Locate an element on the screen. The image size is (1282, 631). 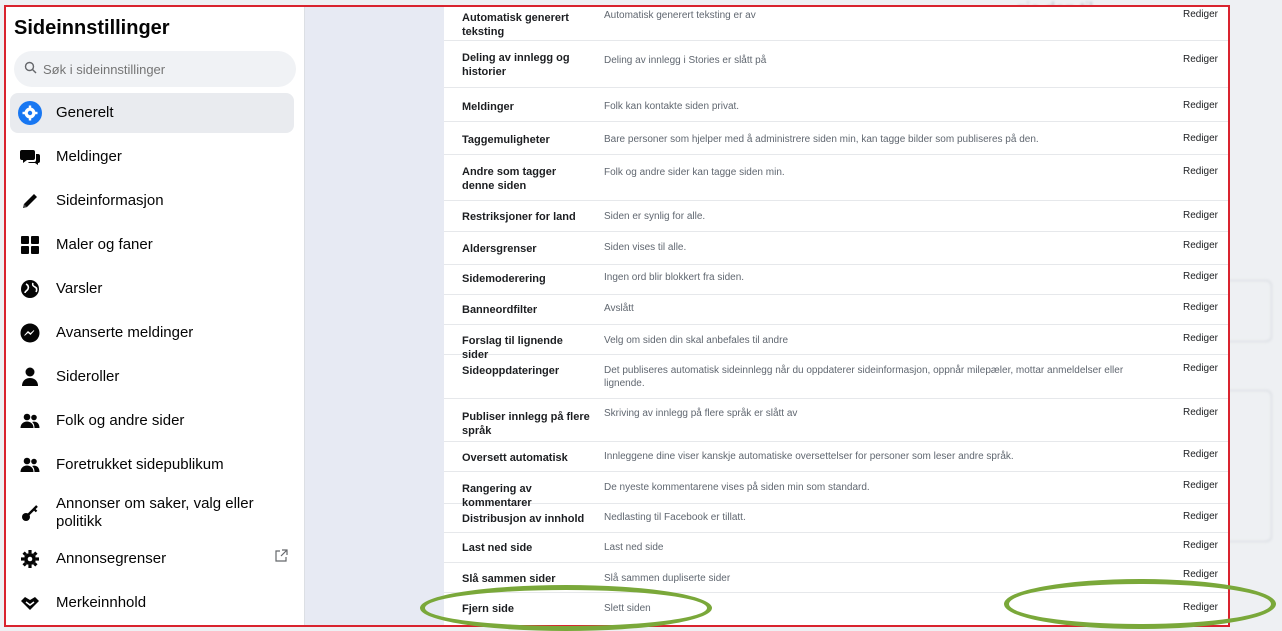
setting-name: Andre som tagger denne siden is located at coordinates (509, 179).